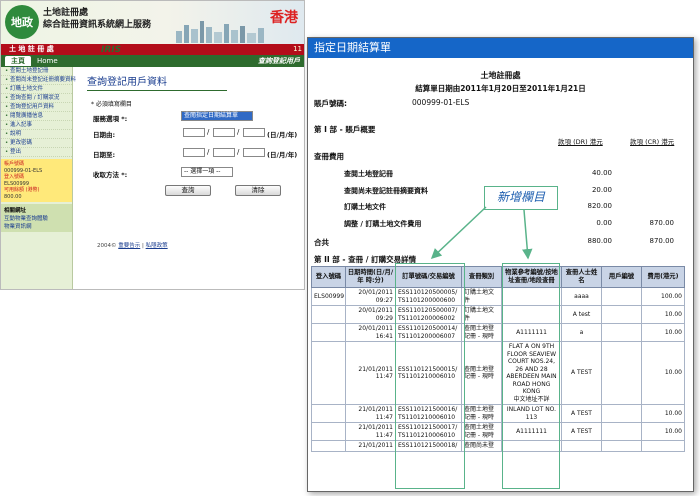  Describe the element at coordinates (345, 129) in the screenshot. I see `part1-title: 第 I 部 - 賬戶概要` at that location.